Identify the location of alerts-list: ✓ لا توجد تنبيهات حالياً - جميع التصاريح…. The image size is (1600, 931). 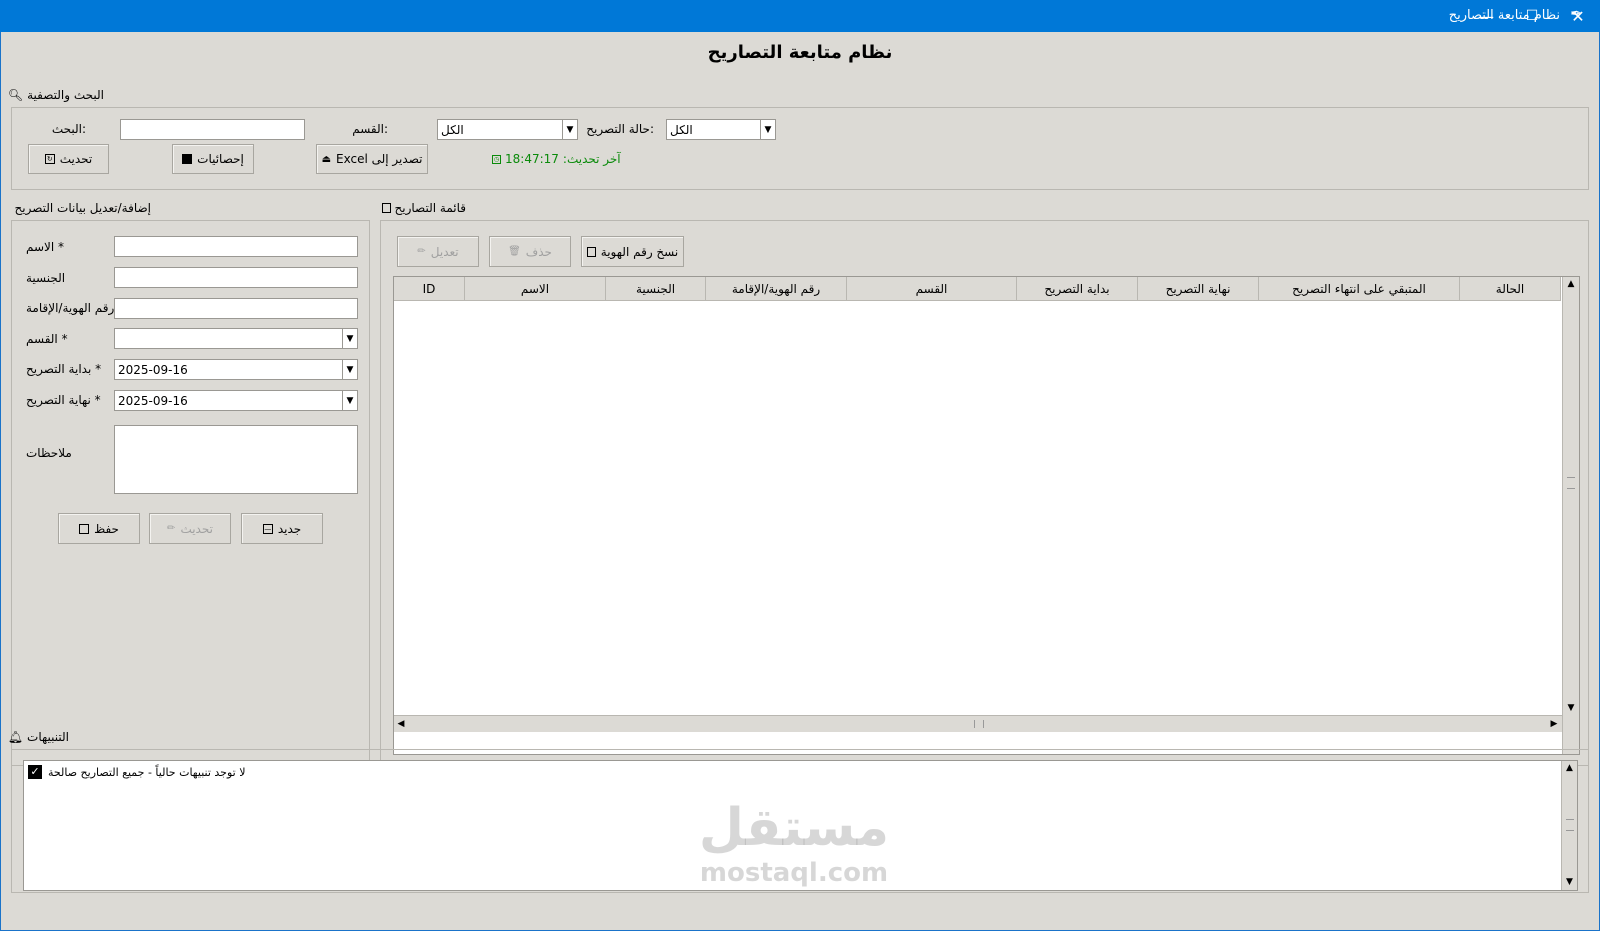
(800, 825).